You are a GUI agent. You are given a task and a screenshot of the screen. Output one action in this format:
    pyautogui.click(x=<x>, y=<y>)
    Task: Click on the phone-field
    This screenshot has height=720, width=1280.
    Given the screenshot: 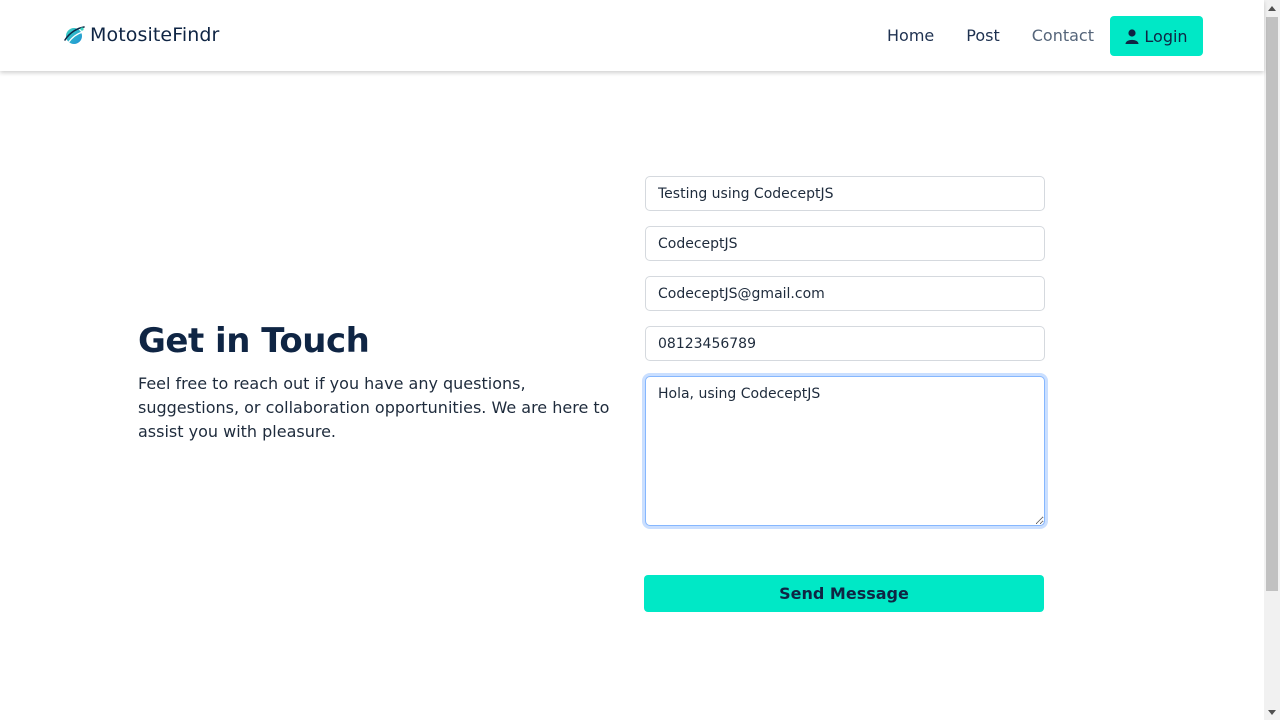 What is the action you would take?
    pyautogui.click(x=845, y=343)
    